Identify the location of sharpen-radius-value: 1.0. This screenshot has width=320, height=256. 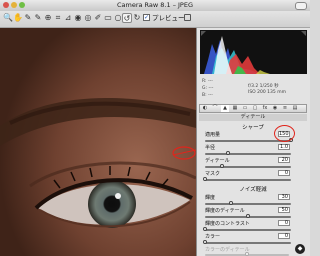
(284, 147).